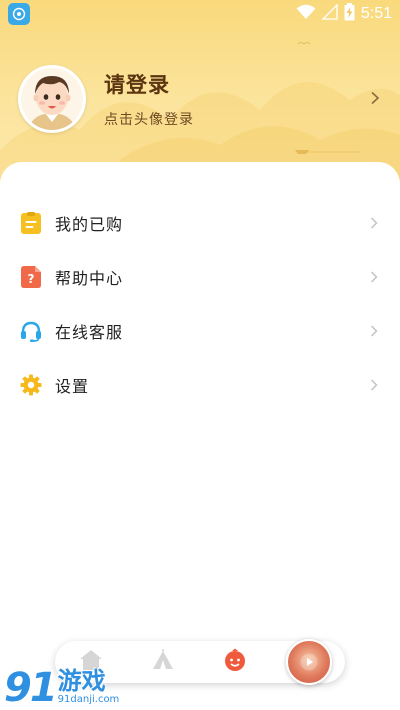 Image resolution: width=400 pixels, height=710 pixels. I want to click on menu-item-purchased: 我的已购, so click(200, 223).